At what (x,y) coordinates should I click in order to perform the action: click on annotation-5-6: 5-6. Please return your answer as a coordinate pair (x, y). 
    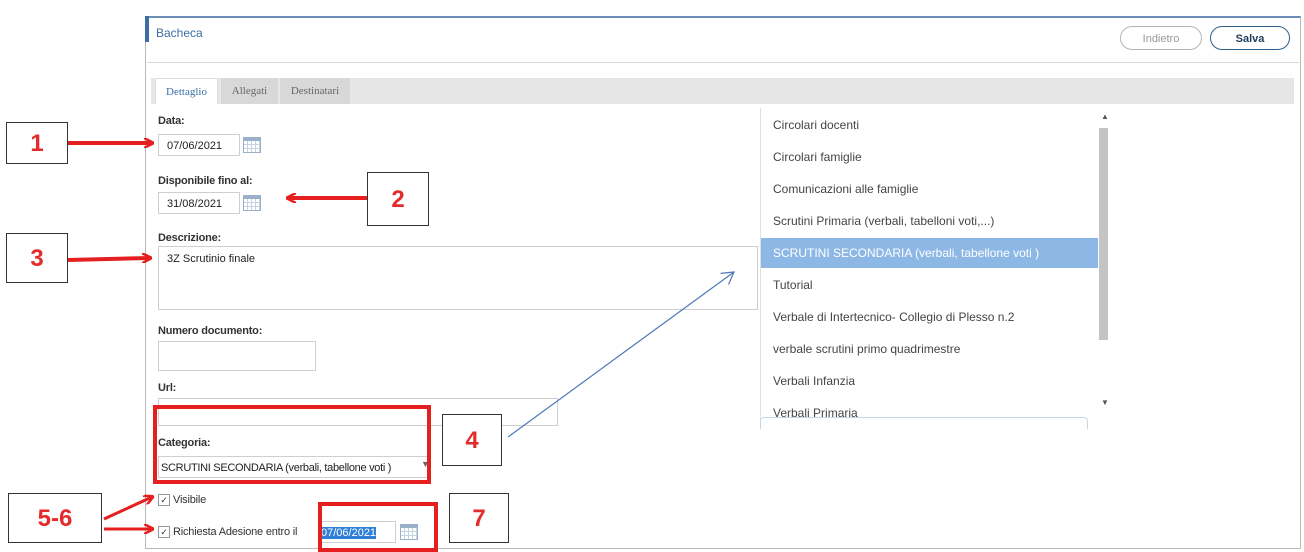
    Looking at the image, I should click on (55, 518).